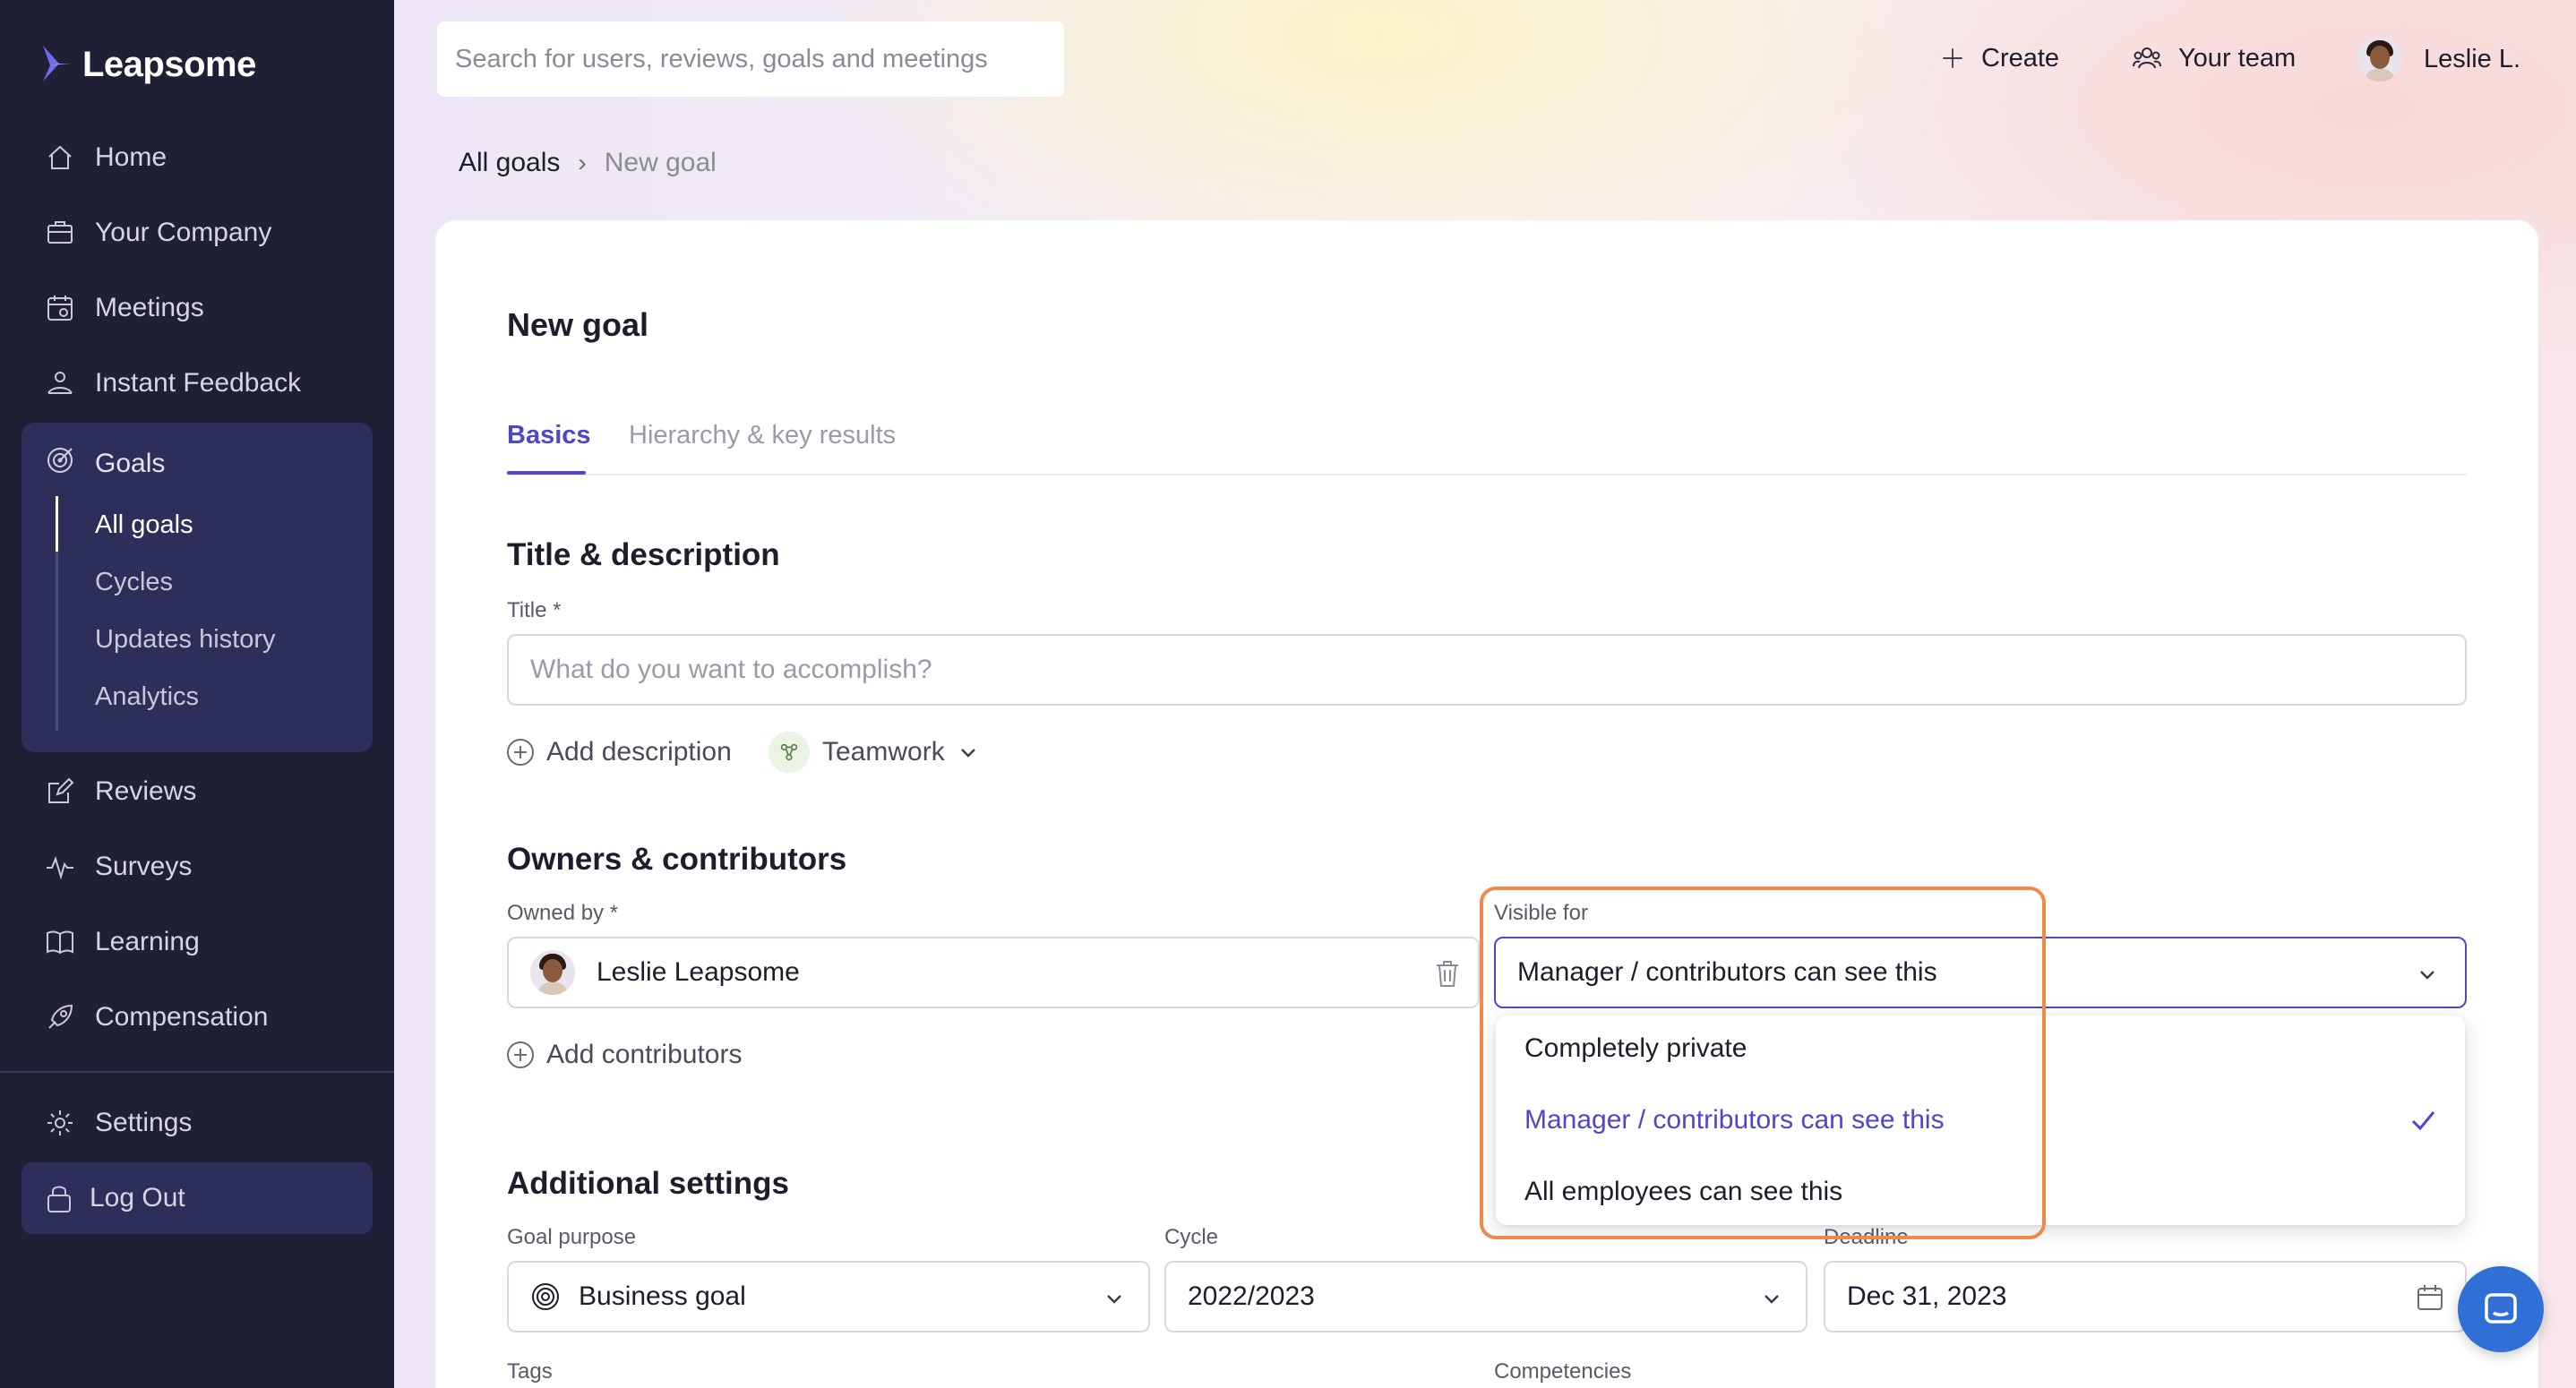  Describe the element at coordinates (993, 972) in the screenshot. I see `owner-field: Leslie Leapsome` at that location.